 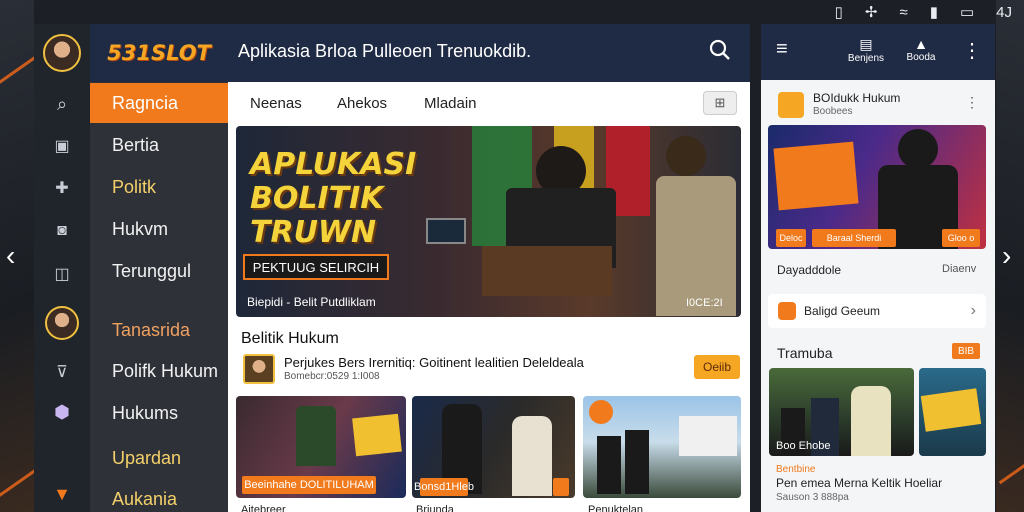 I want to click on card-caption: Penuktelan, so click(x=616, y=508).